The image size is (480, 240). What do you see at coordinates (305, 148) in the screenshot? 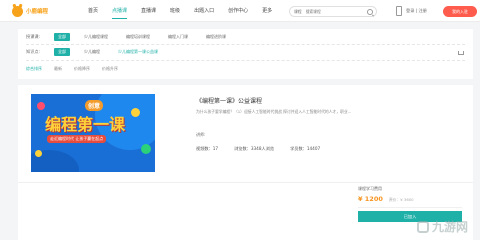
I see `stat-students: 学员数：14407` at bounding box center [305, 148].